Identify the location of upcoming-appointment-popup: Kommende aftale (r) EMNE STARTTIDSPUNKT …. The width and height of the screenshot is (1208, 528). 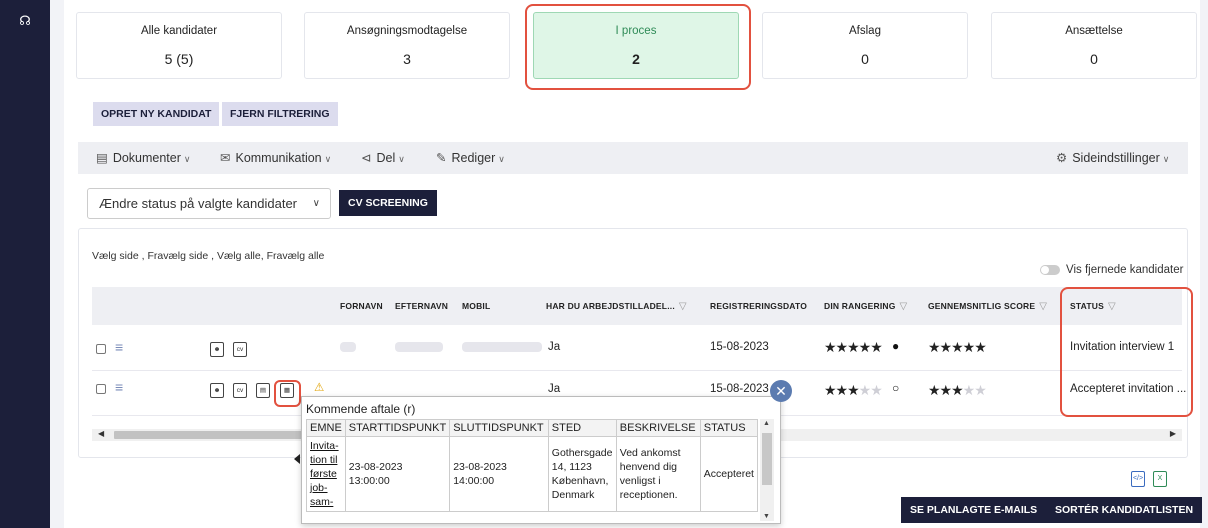
(541, 460).